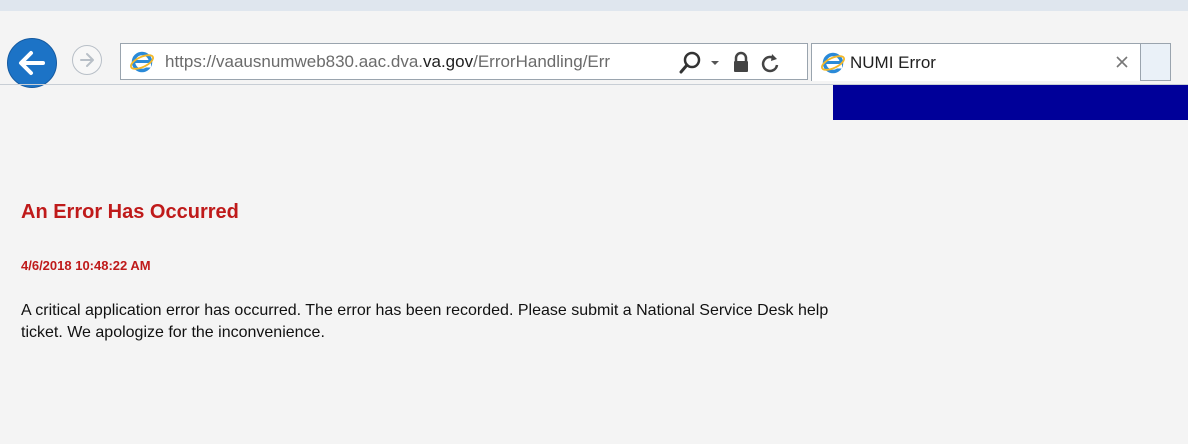 The height and width of the screenshot is (444, 1188). Describe the element at coordinates (448, 61) in the screenshot. I see `url-domain: va.gov` at that location.